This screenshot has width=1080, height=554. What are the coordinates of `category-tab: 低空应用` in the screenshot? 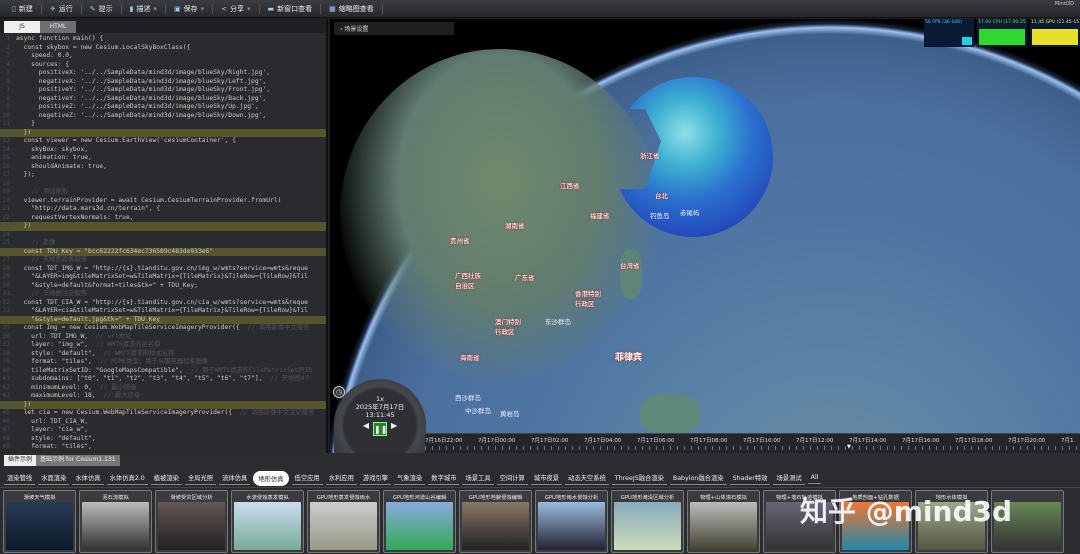 It's located at (307, 478).